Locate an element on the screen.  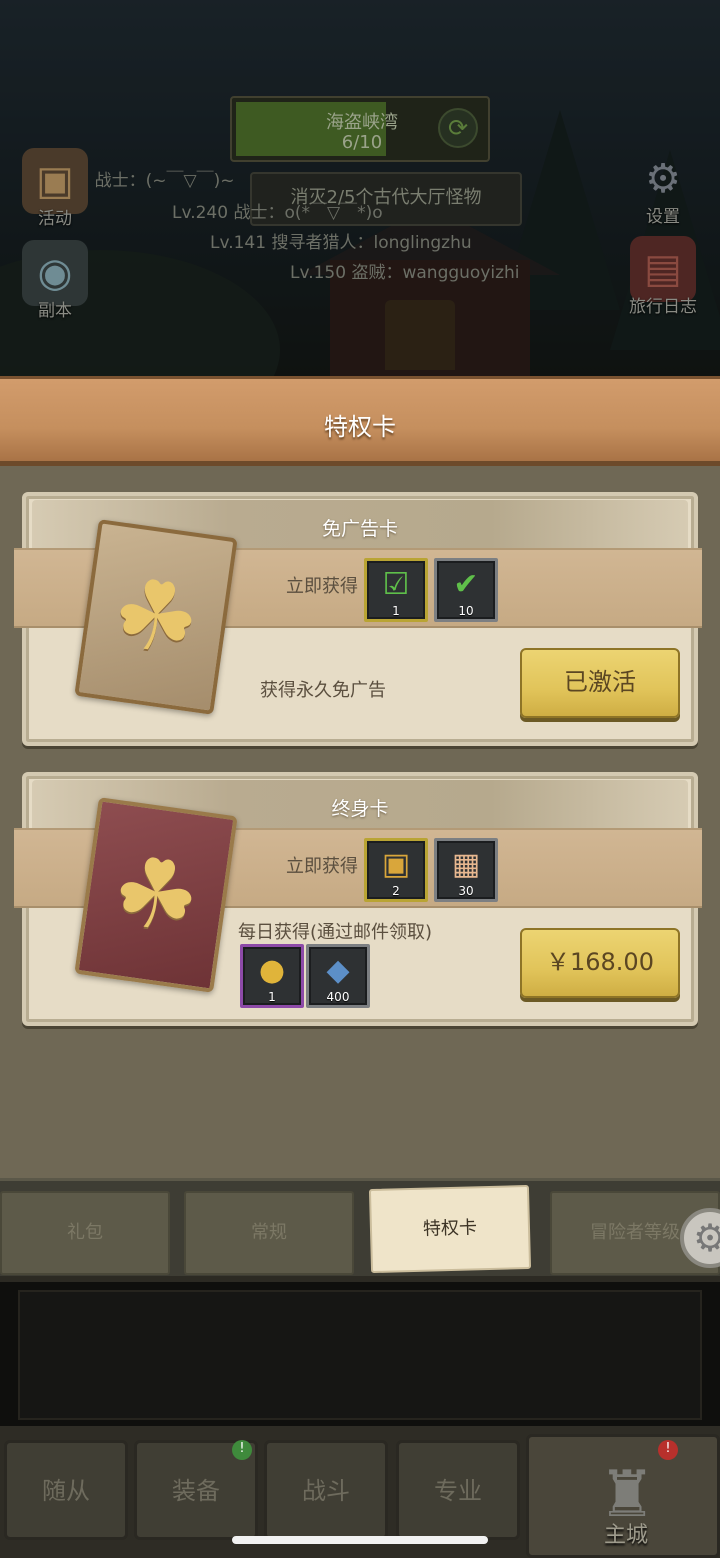
reward-item: ✔ 10 is located at coordinates (466, 590).